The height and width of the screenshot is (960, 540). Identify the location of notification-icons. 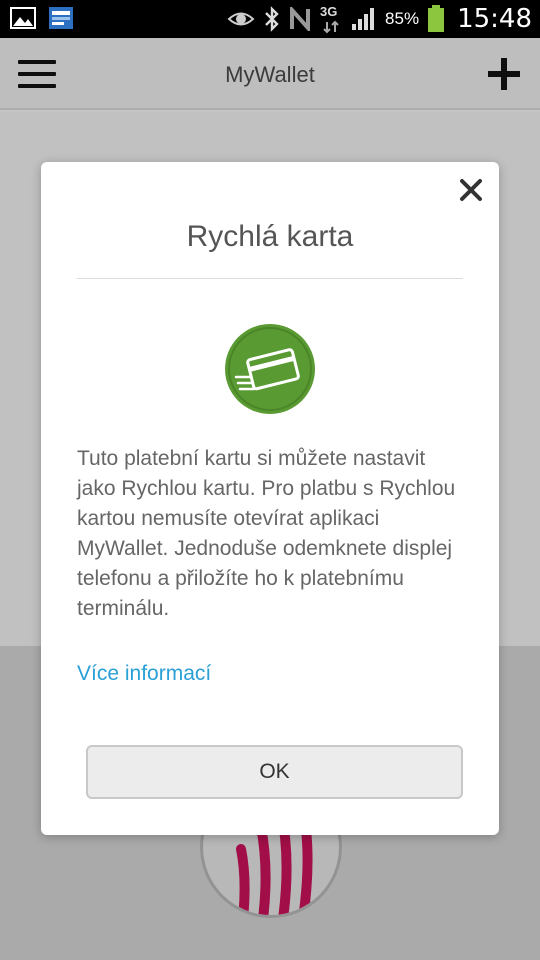
(42, 18).